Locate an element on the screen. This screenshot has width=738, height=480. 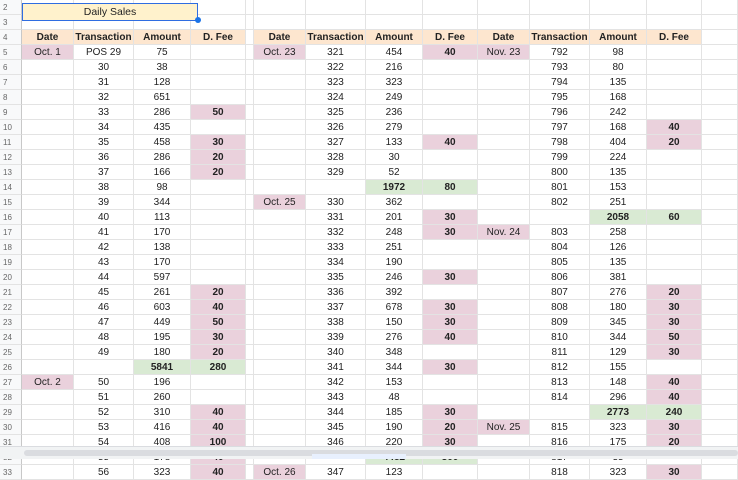
amount-cell: 246 is located at coordinates (394, 277).